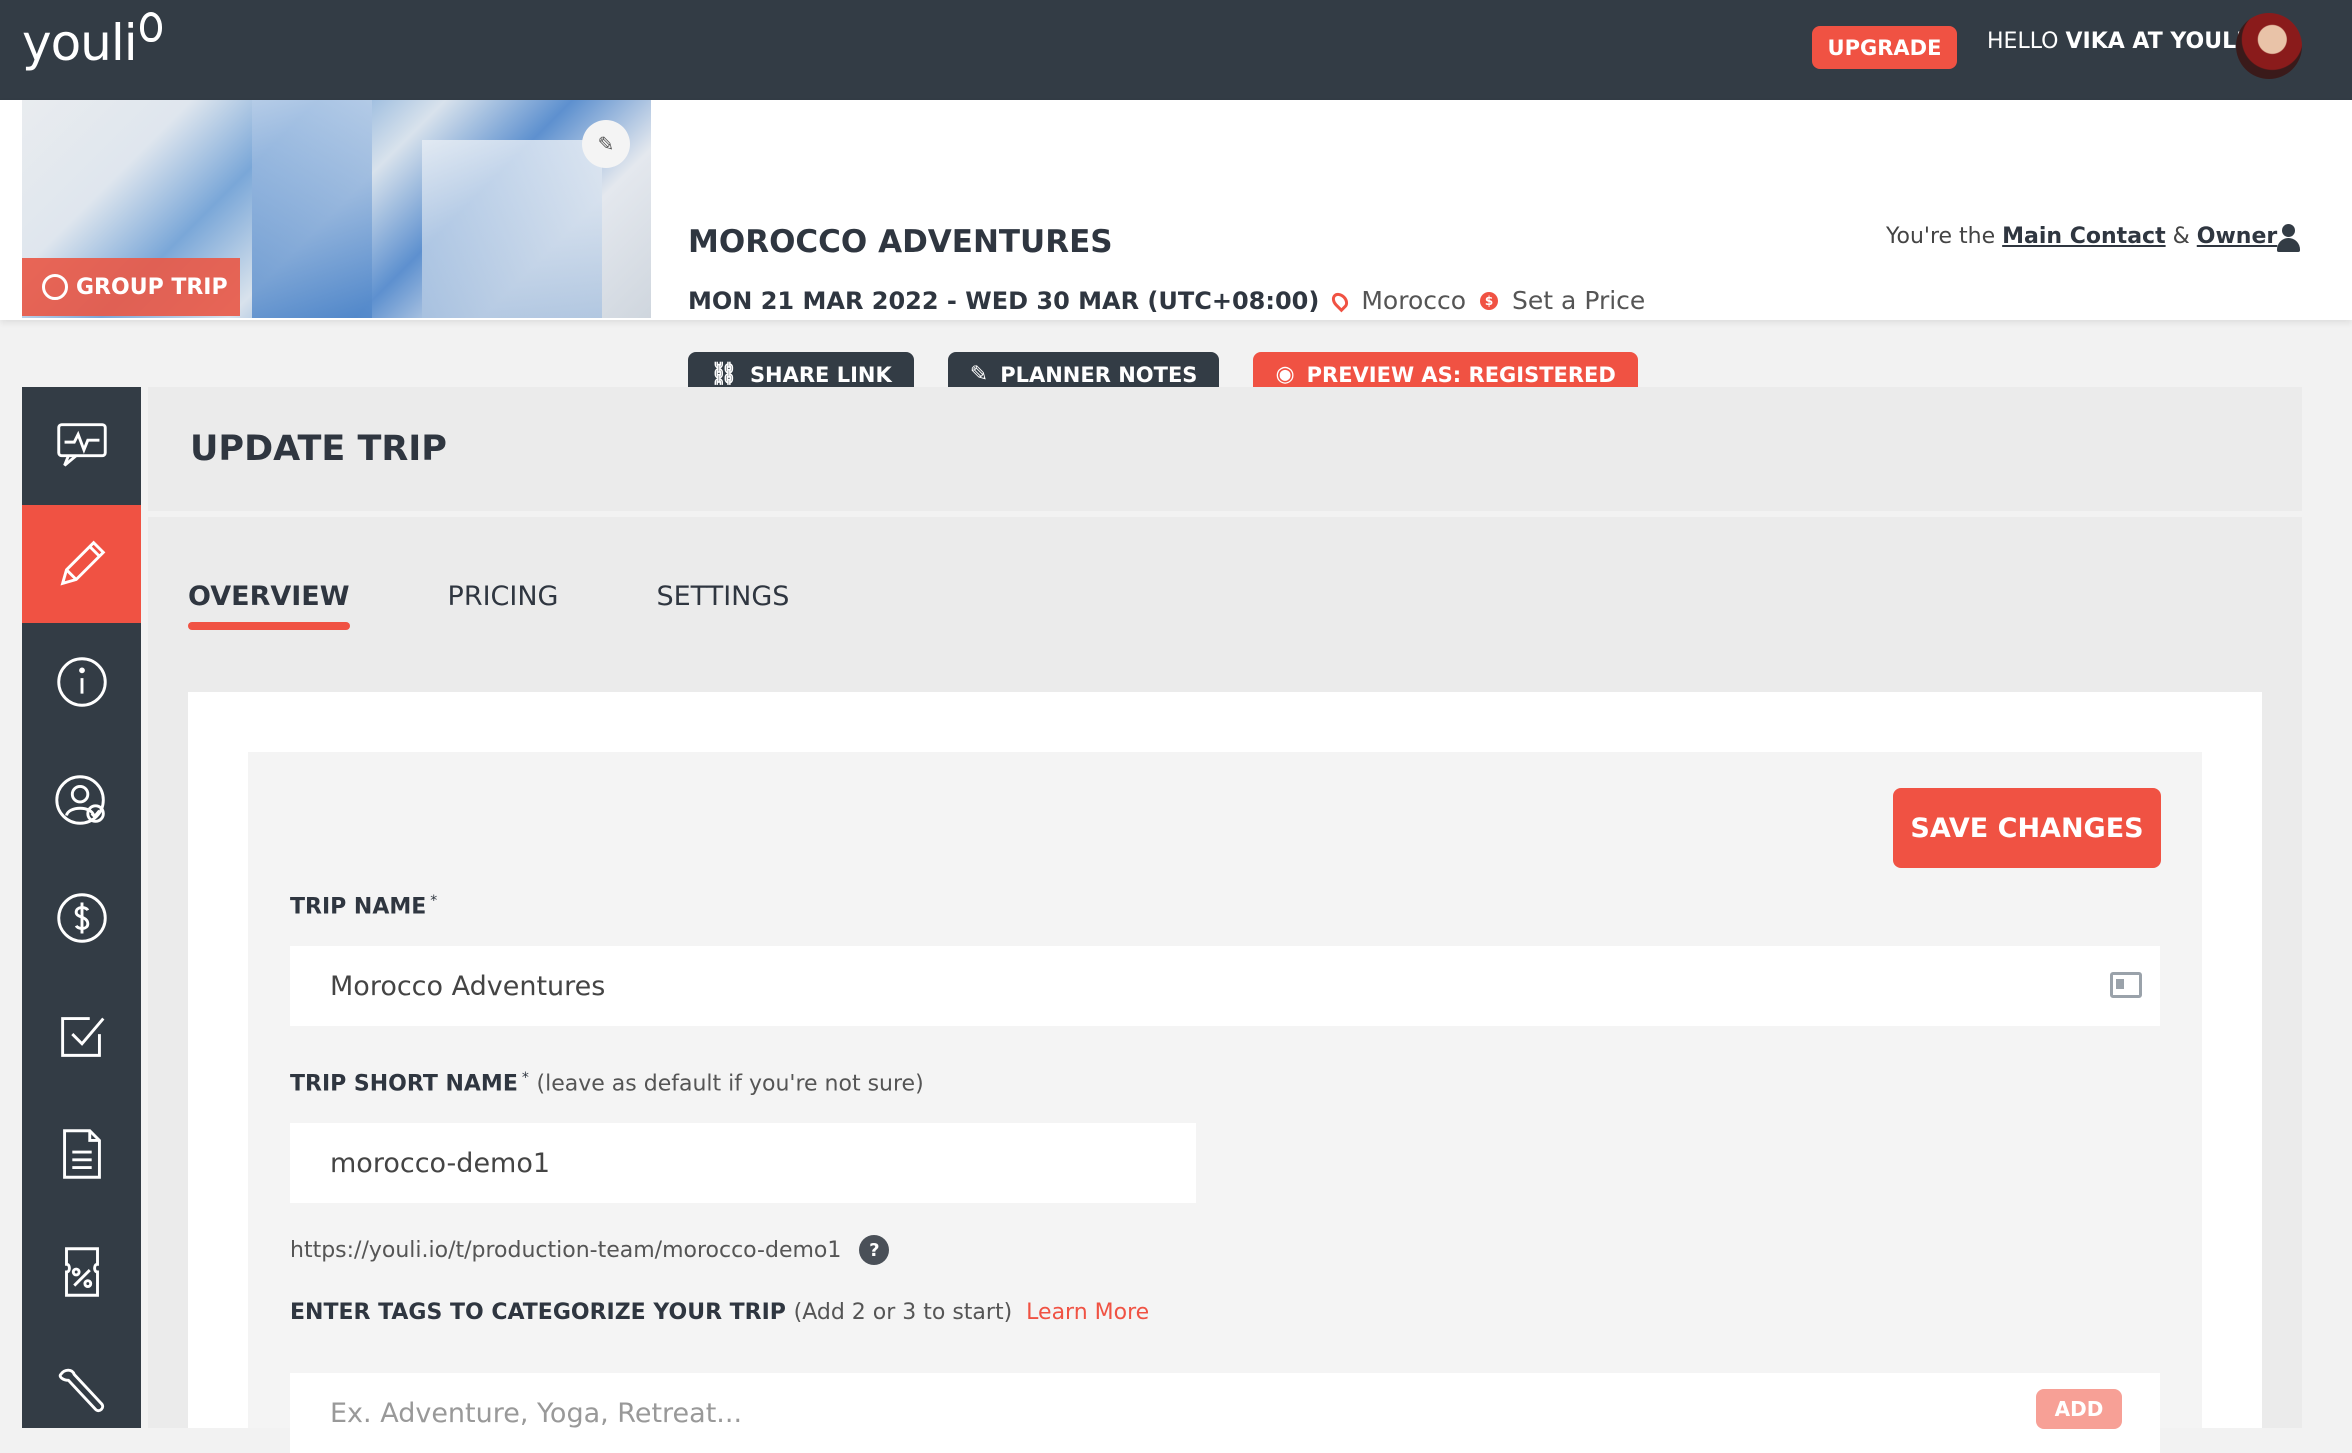  Describe the element at coordinates (1340, 300) in the screenshot. I see `location-pin-icon` at that location.